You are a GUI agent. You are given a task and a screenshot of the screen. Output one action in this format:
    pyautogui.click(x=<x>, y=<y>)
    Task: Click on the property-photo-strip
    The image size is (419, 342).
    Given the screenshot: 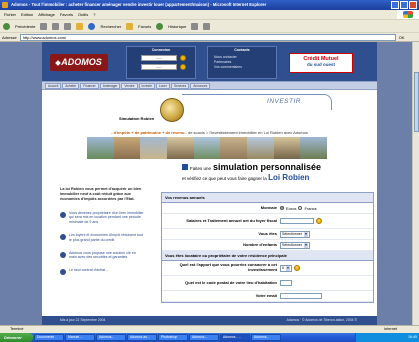 What is the action you would take?
    pyautogui.click(x=207, y=148)
    